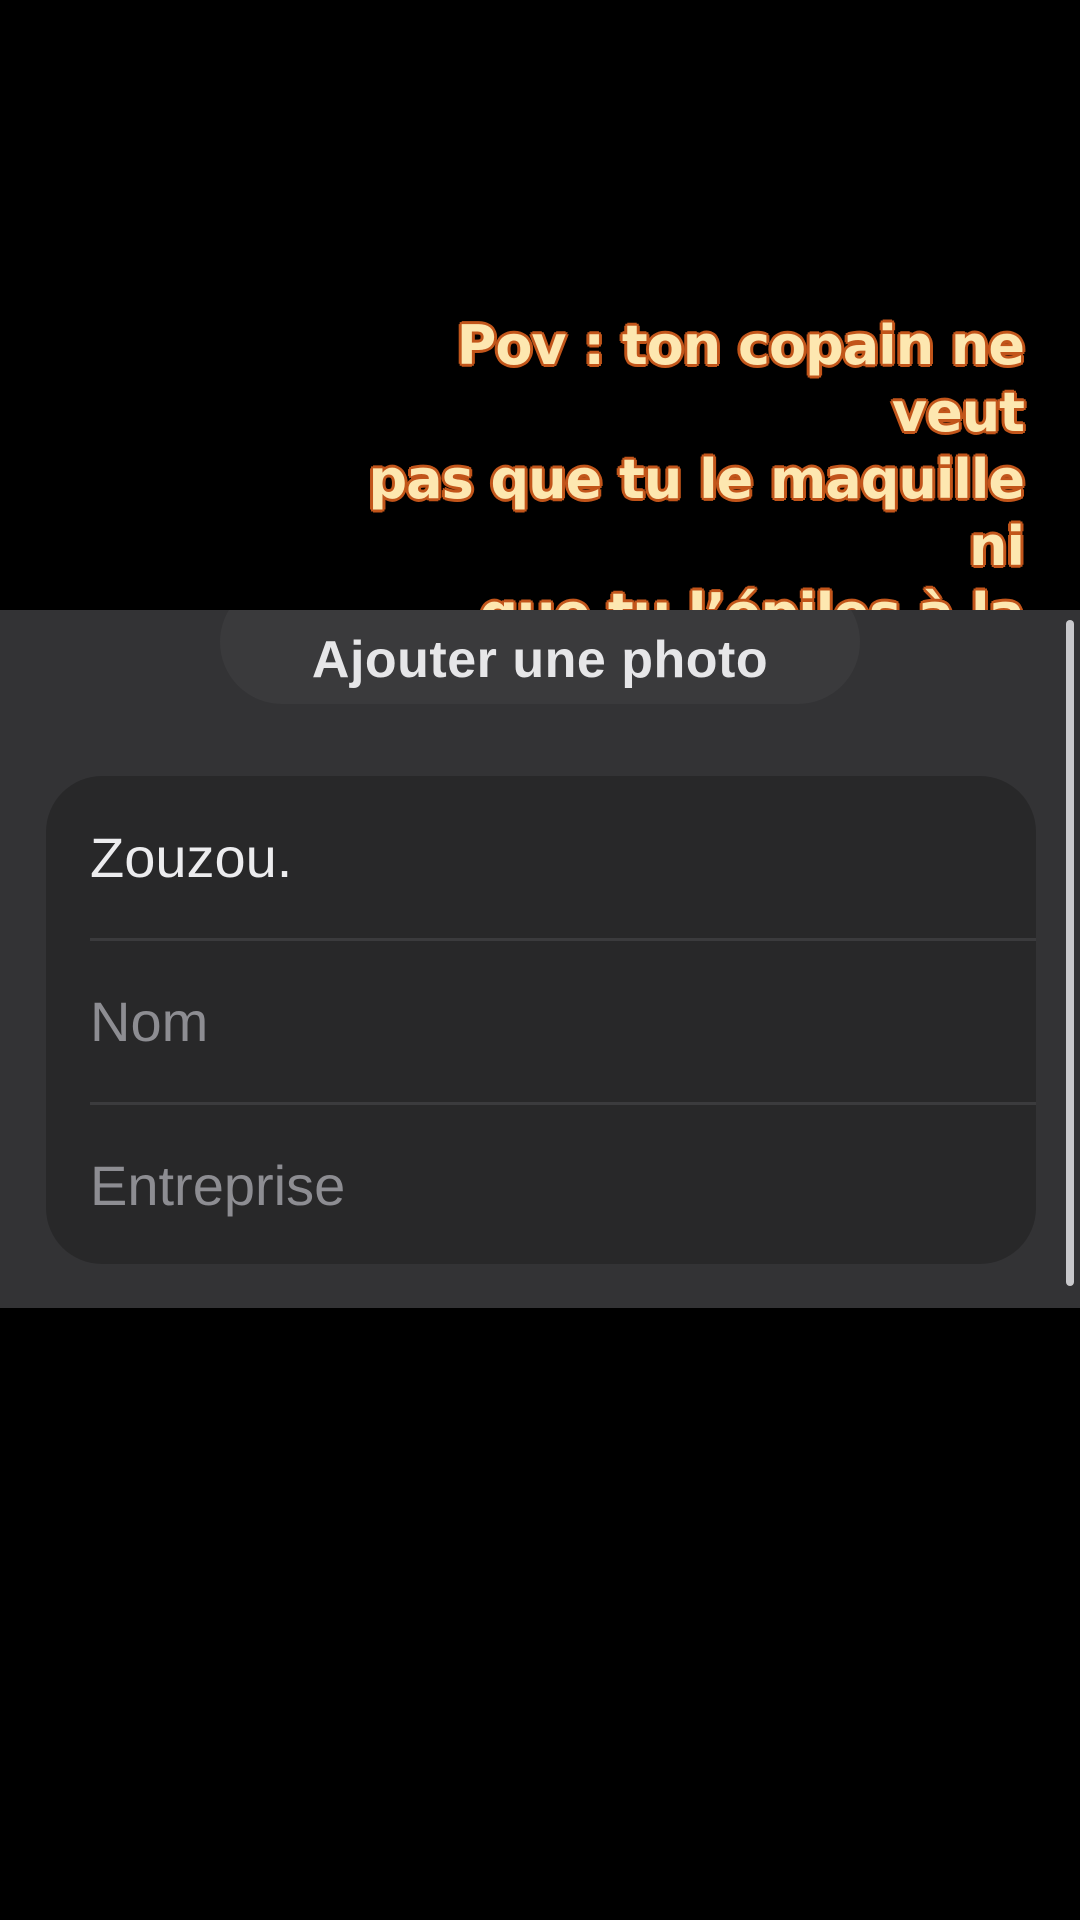  Describe the element at coordinates (149, 1021) in the screenshot. I see `last-name-placeholder: Nom` at that location.